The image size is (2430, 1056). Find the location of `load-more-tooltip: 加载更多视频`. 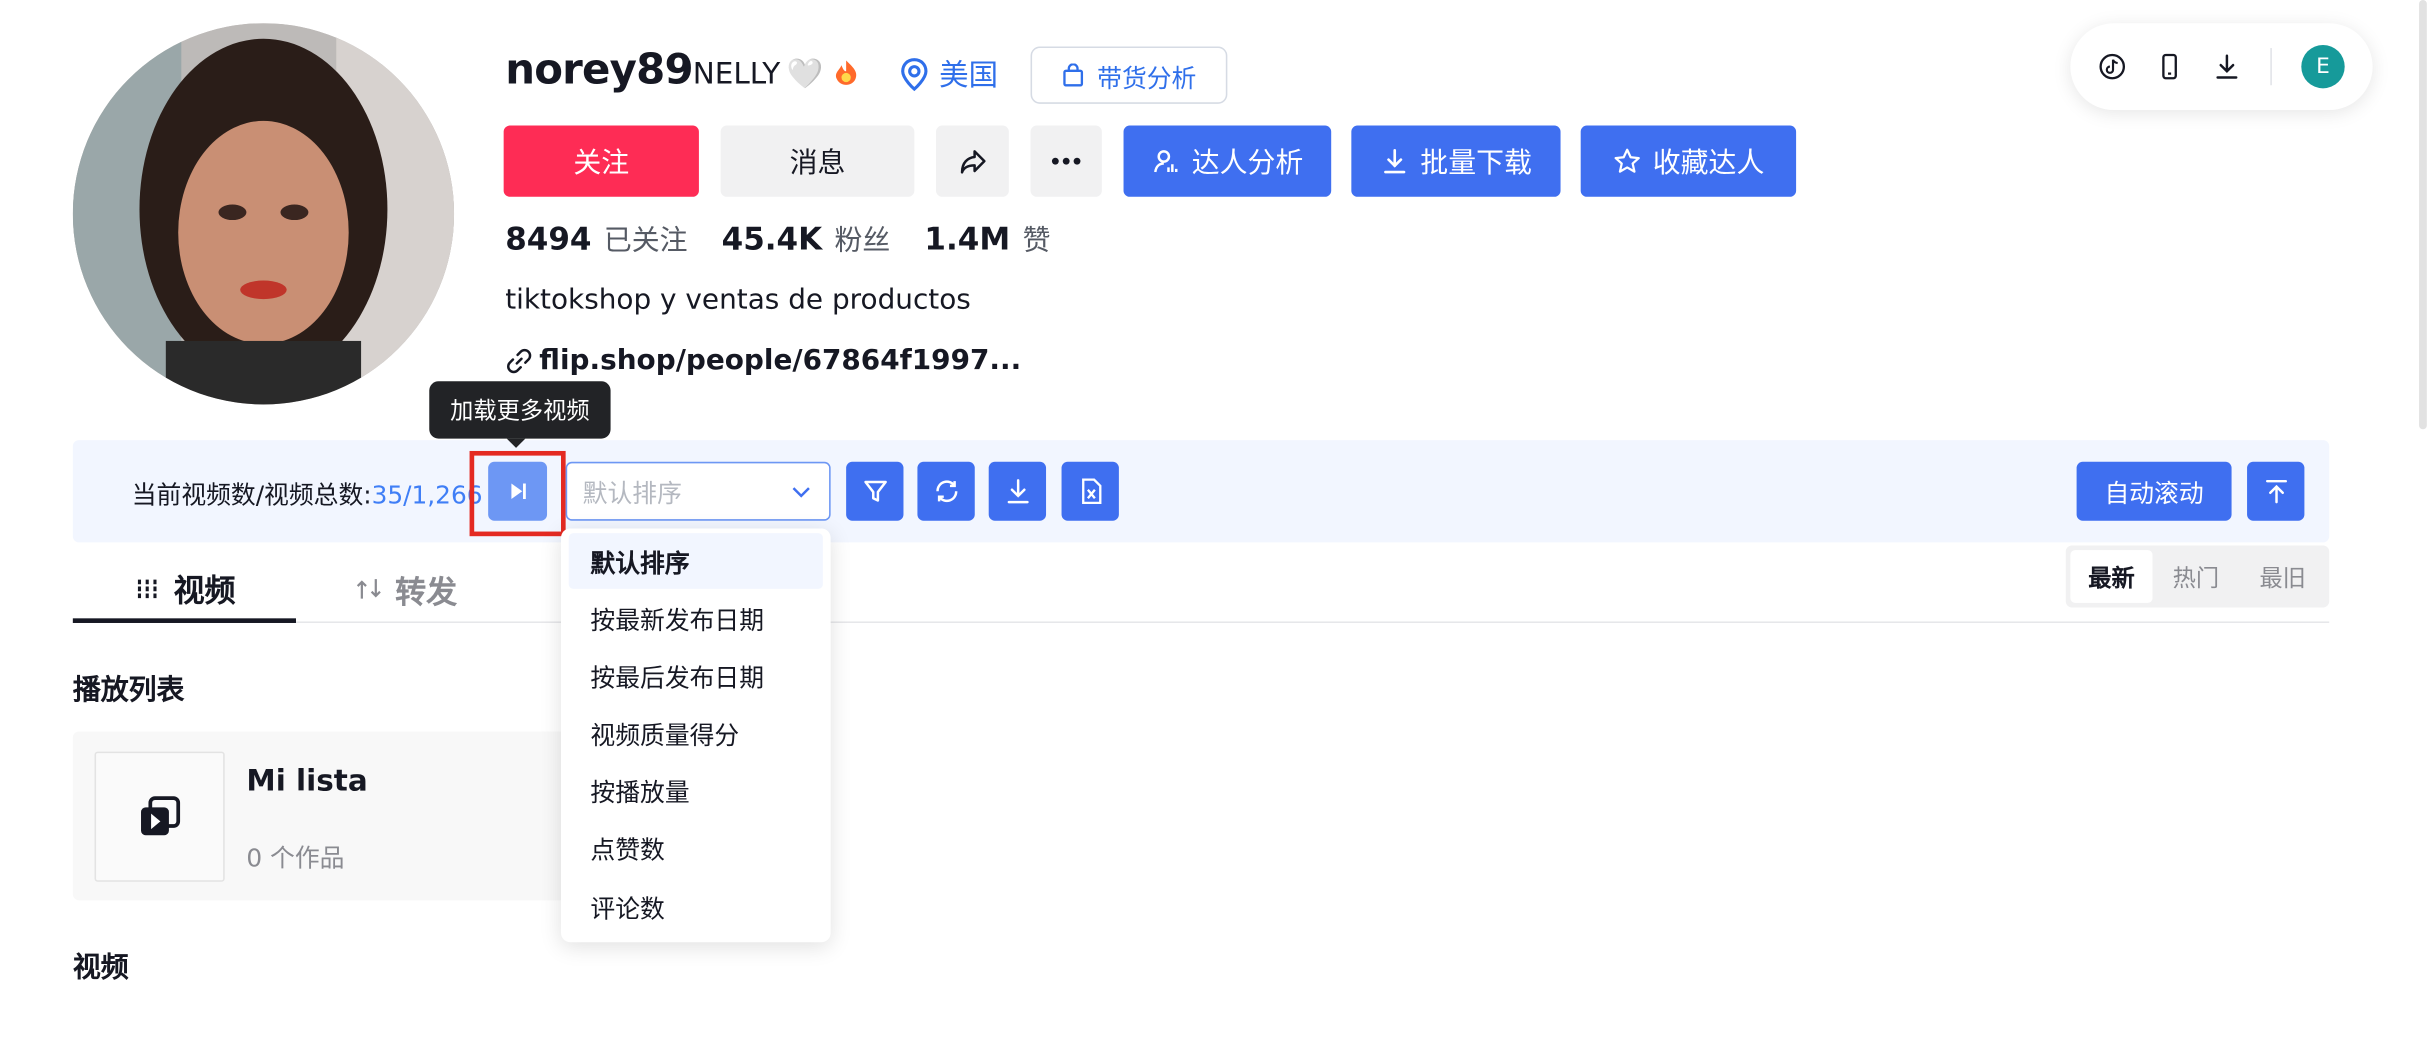

load-more-tooltip: 加载更多视频 is located at coordinates (520, 414).